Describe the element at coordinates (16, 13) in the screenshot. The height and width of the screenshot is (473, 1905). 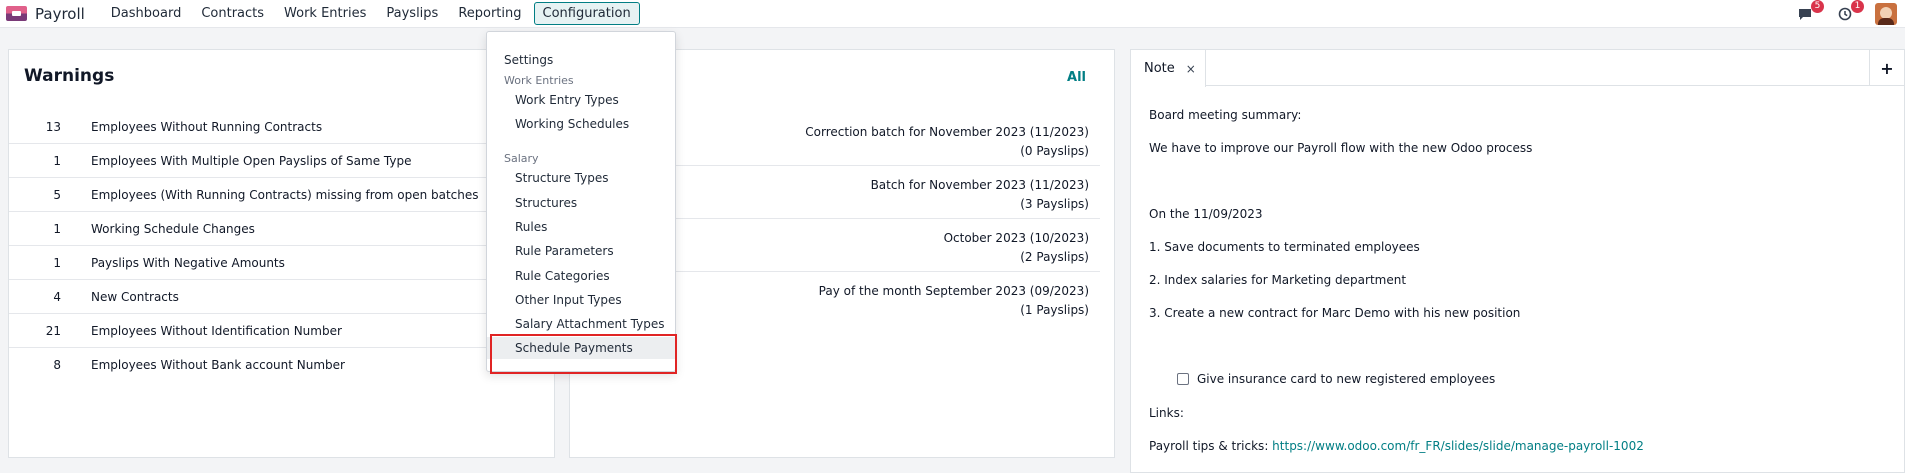
I see `payroll-app-icon` at that location.